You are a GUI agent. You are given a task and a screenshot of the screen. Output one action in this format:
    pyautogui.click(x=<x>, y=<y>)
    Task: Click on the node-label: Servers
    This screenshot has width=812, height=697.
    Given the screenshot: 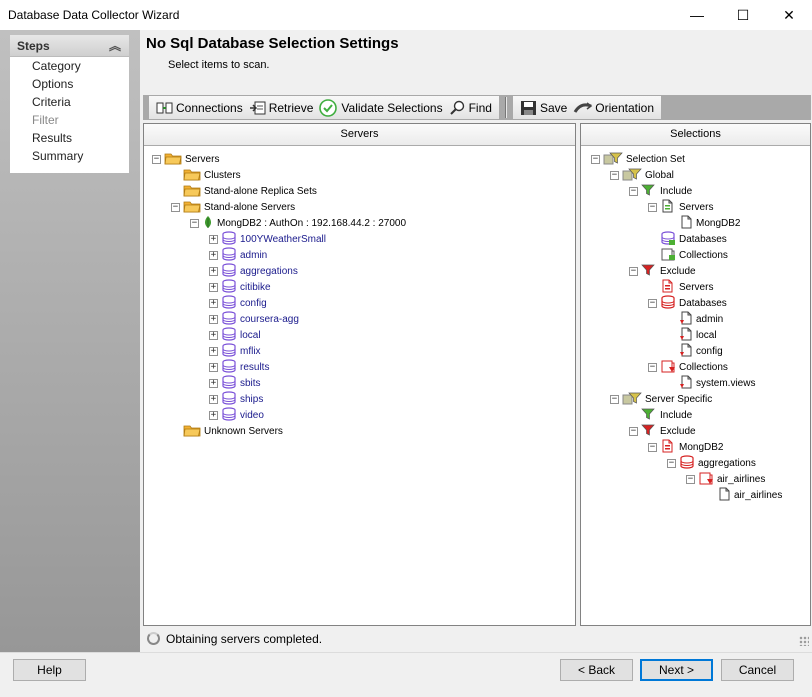 What is the action you would take?
    pyautogui.click(x=696, y=207)
    